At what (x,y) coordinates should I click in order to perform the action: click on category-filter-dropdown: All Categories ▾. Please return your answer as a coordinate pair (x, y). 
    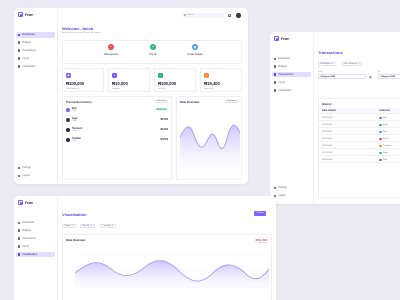
    Looking at the image, I should click on (352, 64).